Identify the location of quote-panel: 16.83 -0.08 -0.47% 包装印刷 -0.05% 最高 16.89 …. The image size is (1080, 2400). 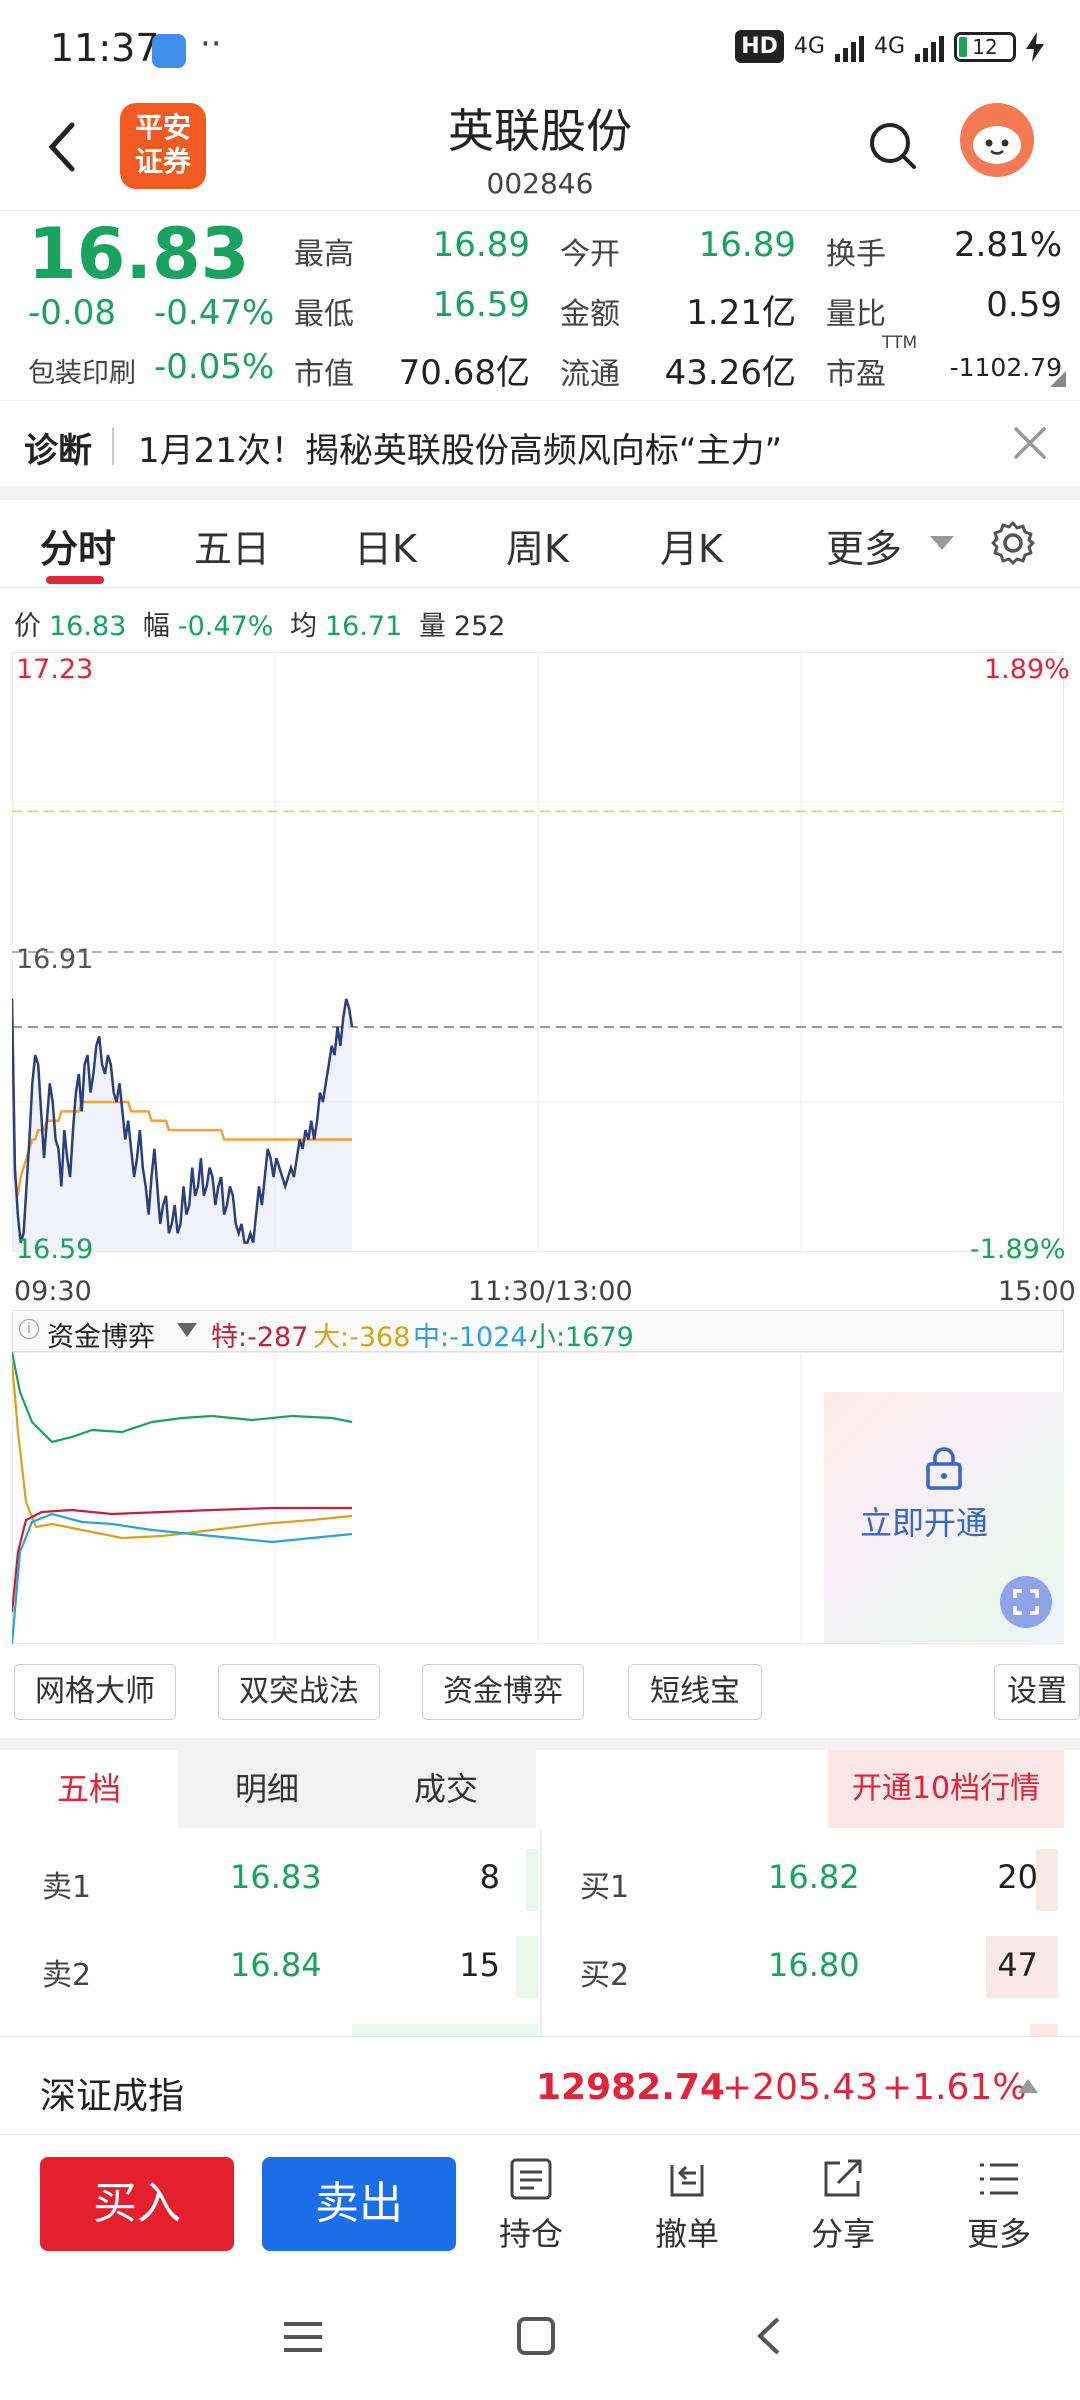
(540, 305).